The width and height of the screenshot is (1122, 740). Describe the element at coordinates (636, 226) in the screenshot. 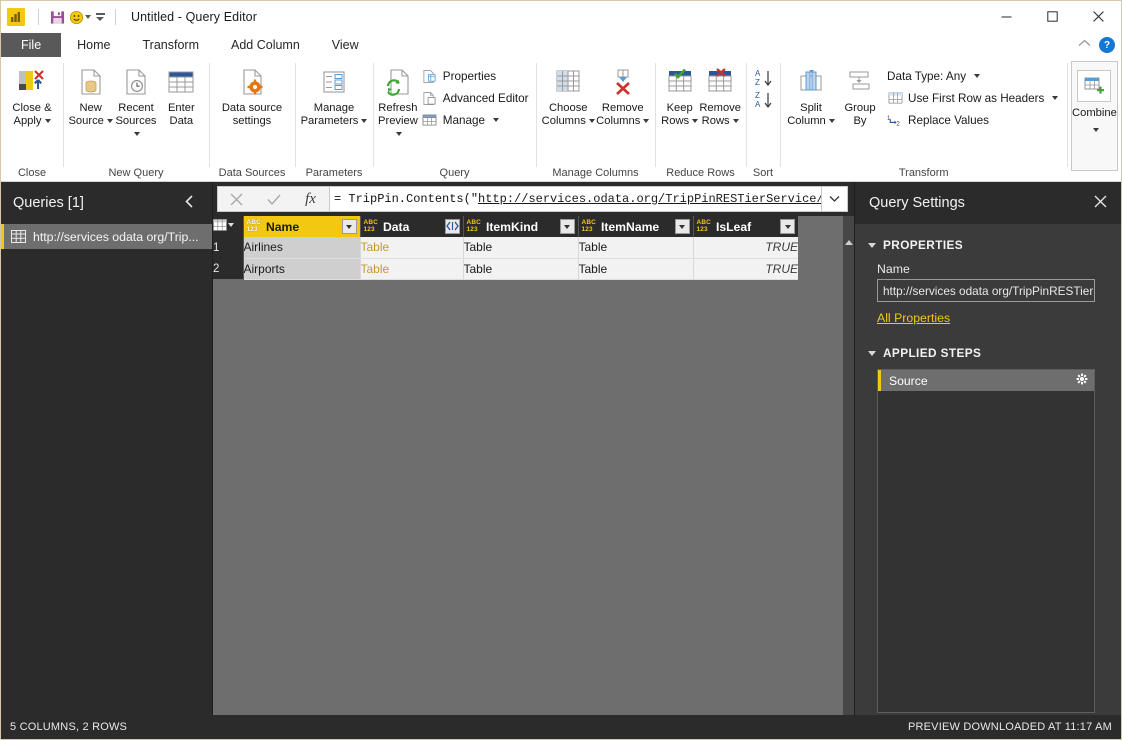

I see `column-header-itemname: ABC 123 ItemName` at that location.